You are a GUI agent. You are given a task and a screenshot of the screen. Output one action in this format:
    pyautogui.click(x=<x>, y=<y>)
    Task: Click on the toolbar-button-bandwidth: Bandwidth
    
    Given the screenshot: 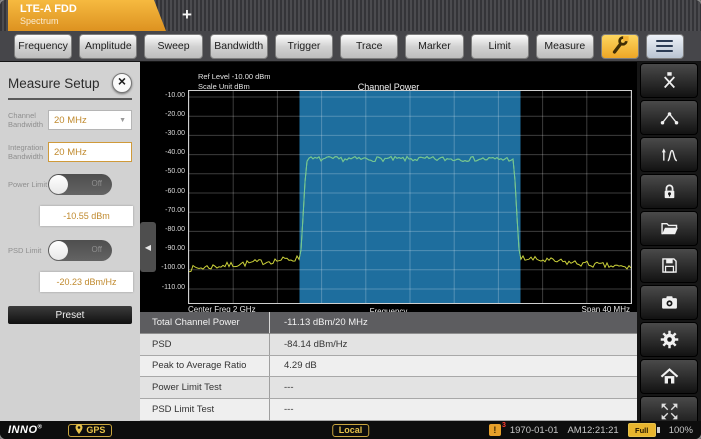 What is the action you would take?
    pyautogui.click(x=238, y=46)
    